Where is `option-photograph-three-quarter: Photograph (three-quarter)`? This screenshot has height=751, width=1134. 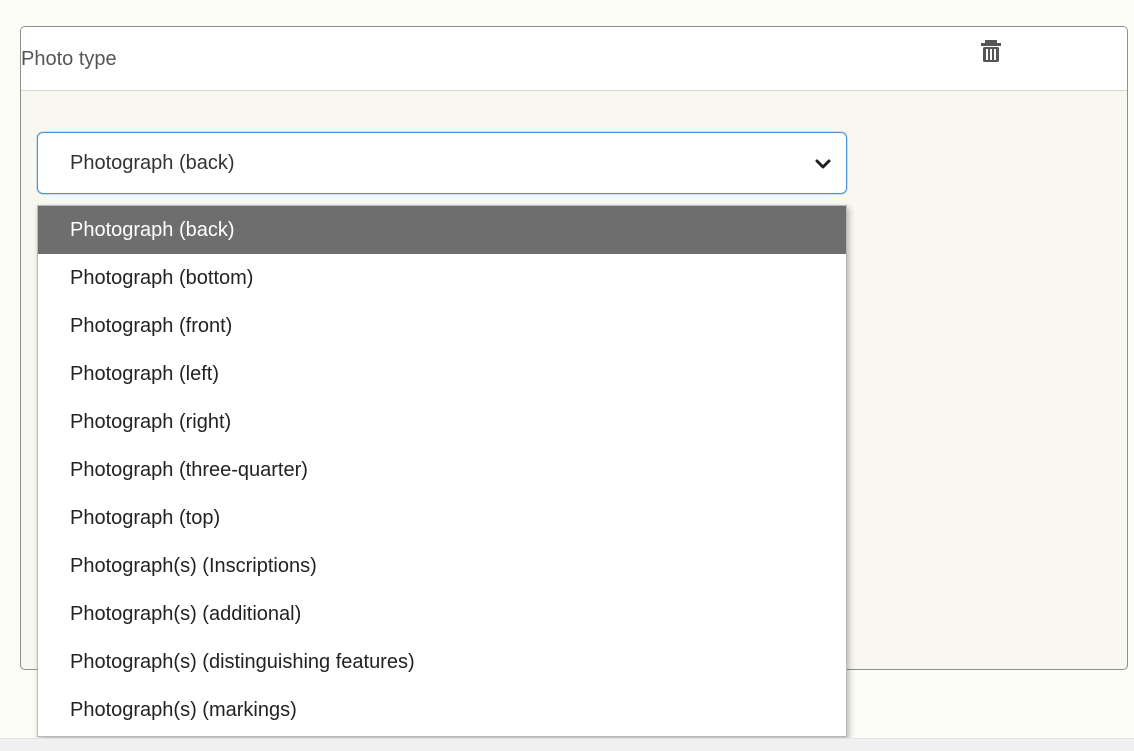 option-photograph-three-quarter: Photograph (three-quarter) is located at coordinates (442, 470).